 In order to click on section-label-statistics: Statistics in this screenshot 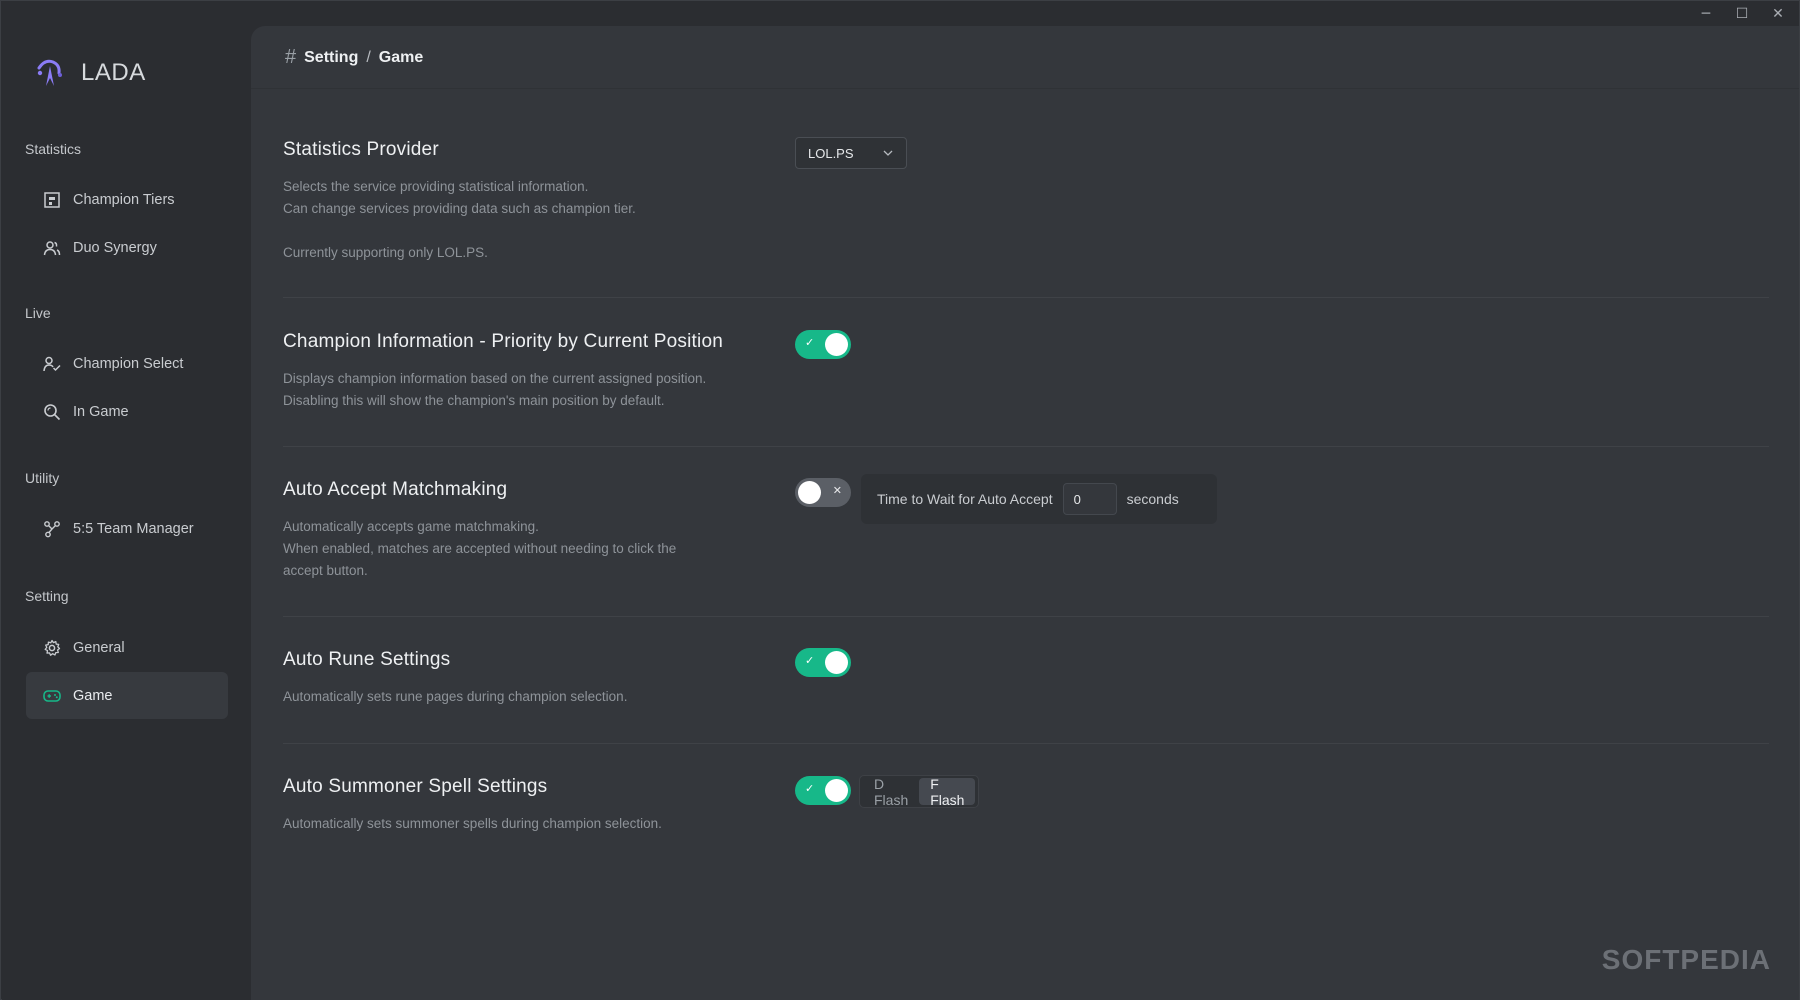, I will do `click(53, 149)`.